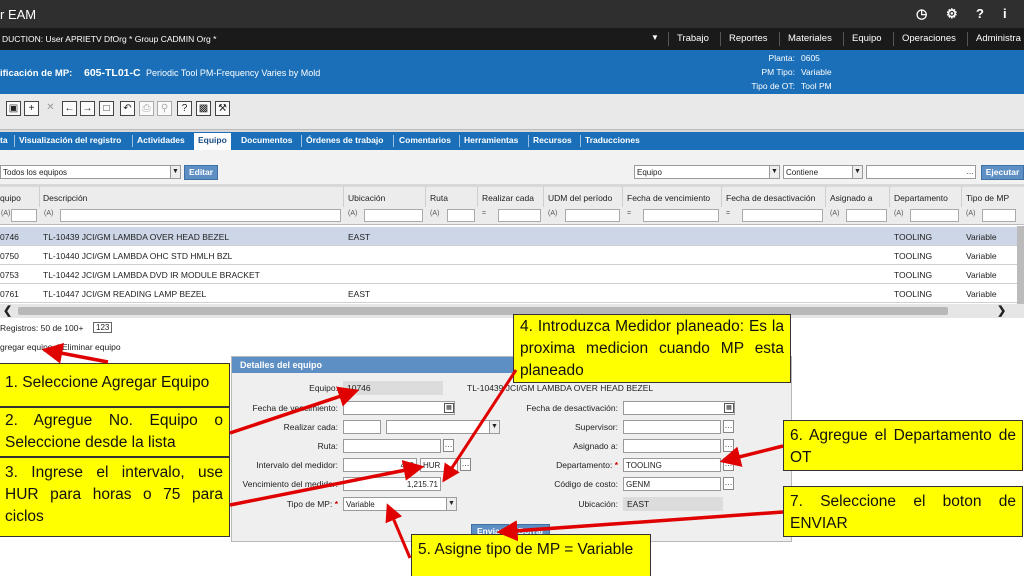 Image resolution: width=1024 pixels, height=576 pixels. What do you see at coordinates (668, 198) in the screenshot?
I see `col-fecha-vencimiento: Fecha de vencimiento` at bounding box center [668, 198].